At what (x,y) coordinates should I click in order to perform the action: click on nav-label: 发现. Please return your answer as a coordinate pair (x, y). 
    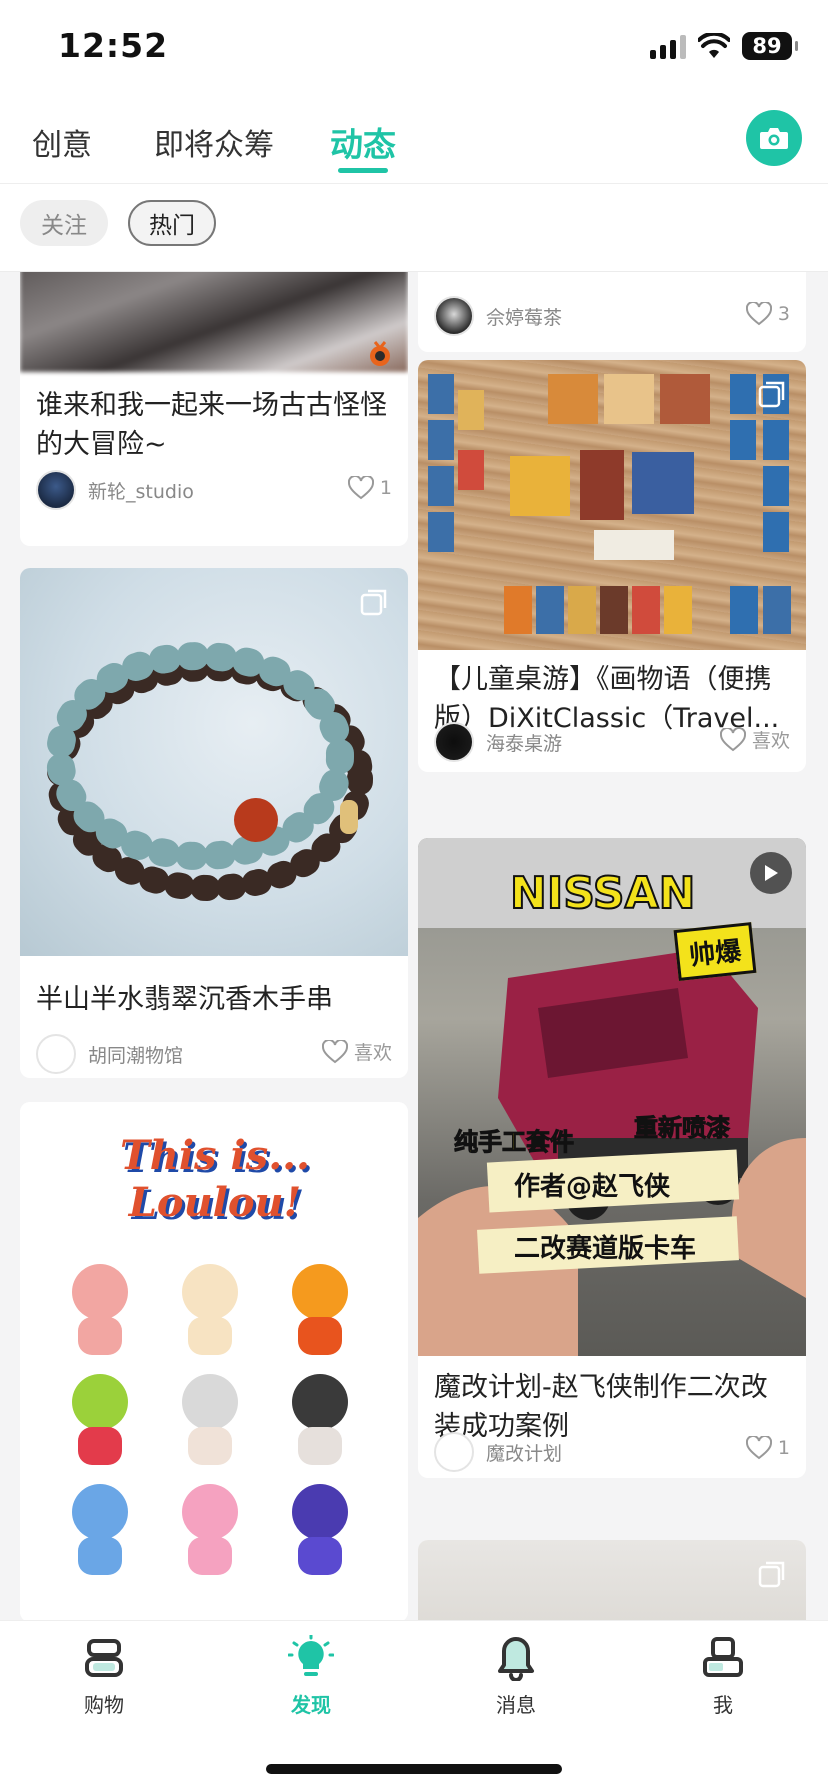
    Looking at the image, I should click on (311, 1705).